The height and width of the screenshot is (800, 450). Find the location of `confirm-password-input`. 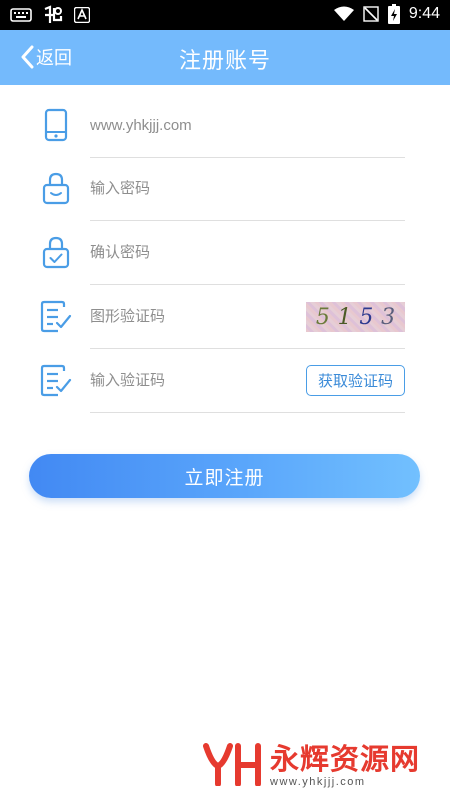

confirm-password-input is located at coordinates (247, 252).